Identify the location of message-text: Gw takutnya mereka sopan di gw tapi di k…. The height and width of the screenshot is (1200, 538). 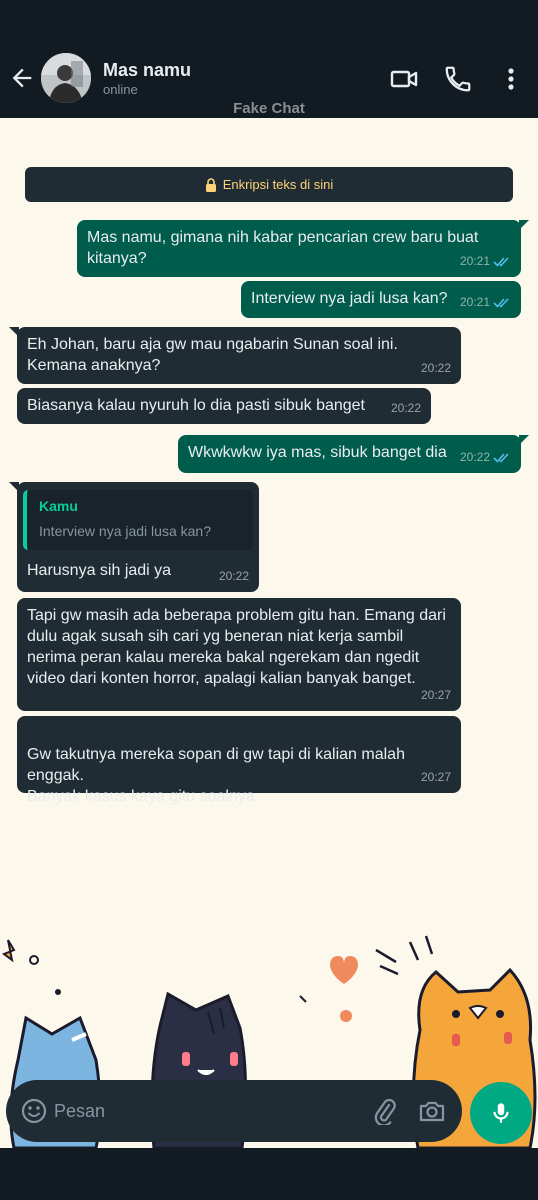
(216, 775).